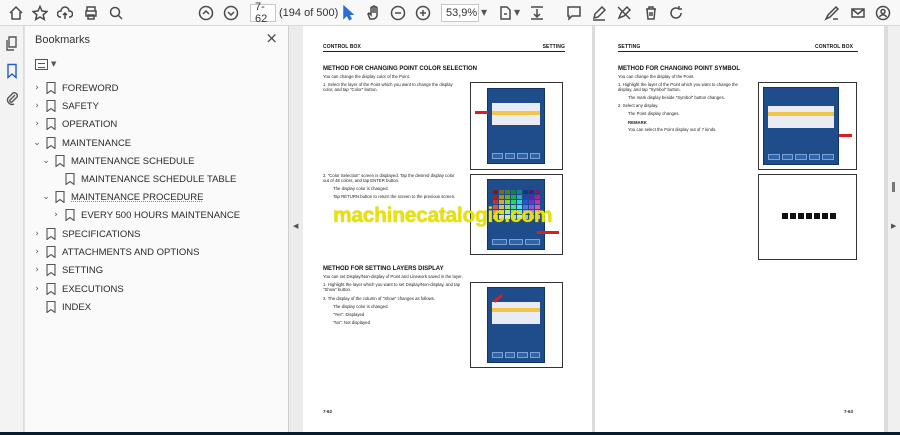  What do you see at coordinates (83, 270) in the screenshot?
I see `bookmark-label: SETTING` at bounding box center [83, 270].